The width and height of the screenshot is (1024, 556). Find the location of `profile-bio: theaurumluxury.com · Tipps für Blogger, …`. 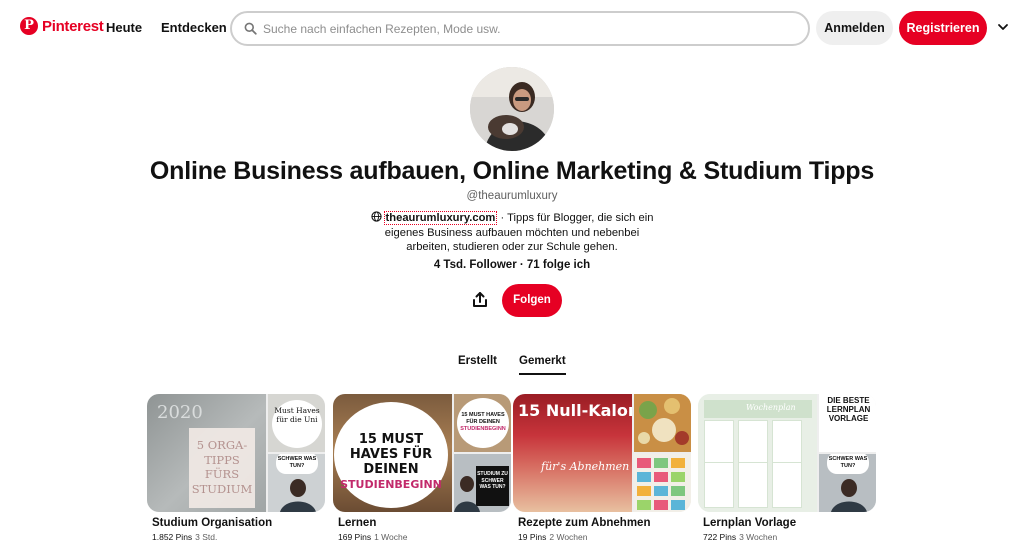

profile-bio: theaurumluxury.com · Tipps für Blogger, … is located at coordinates (512, 233).